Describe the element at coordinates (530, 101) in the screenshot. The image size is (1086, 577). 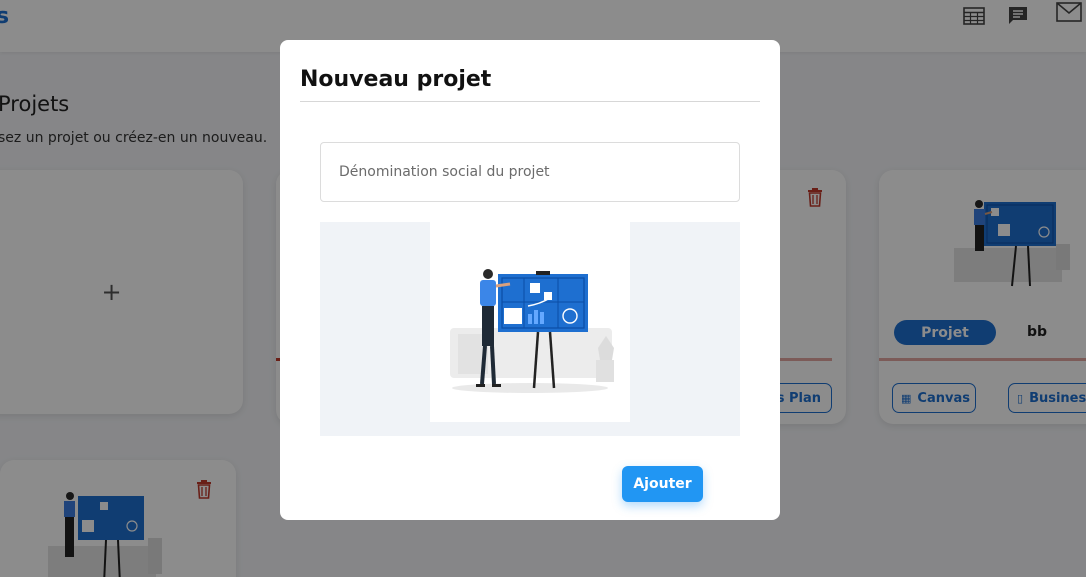
I see `modal-divider` at that location.